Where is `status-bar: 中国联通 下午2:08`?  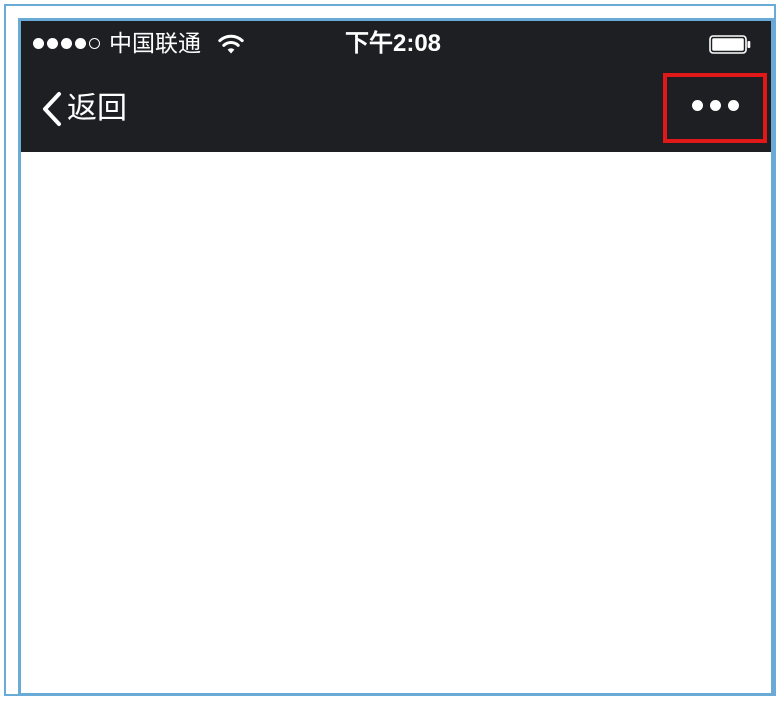 status-bar: 中国联通 下午2:08 is located at coordinates (396, 43).